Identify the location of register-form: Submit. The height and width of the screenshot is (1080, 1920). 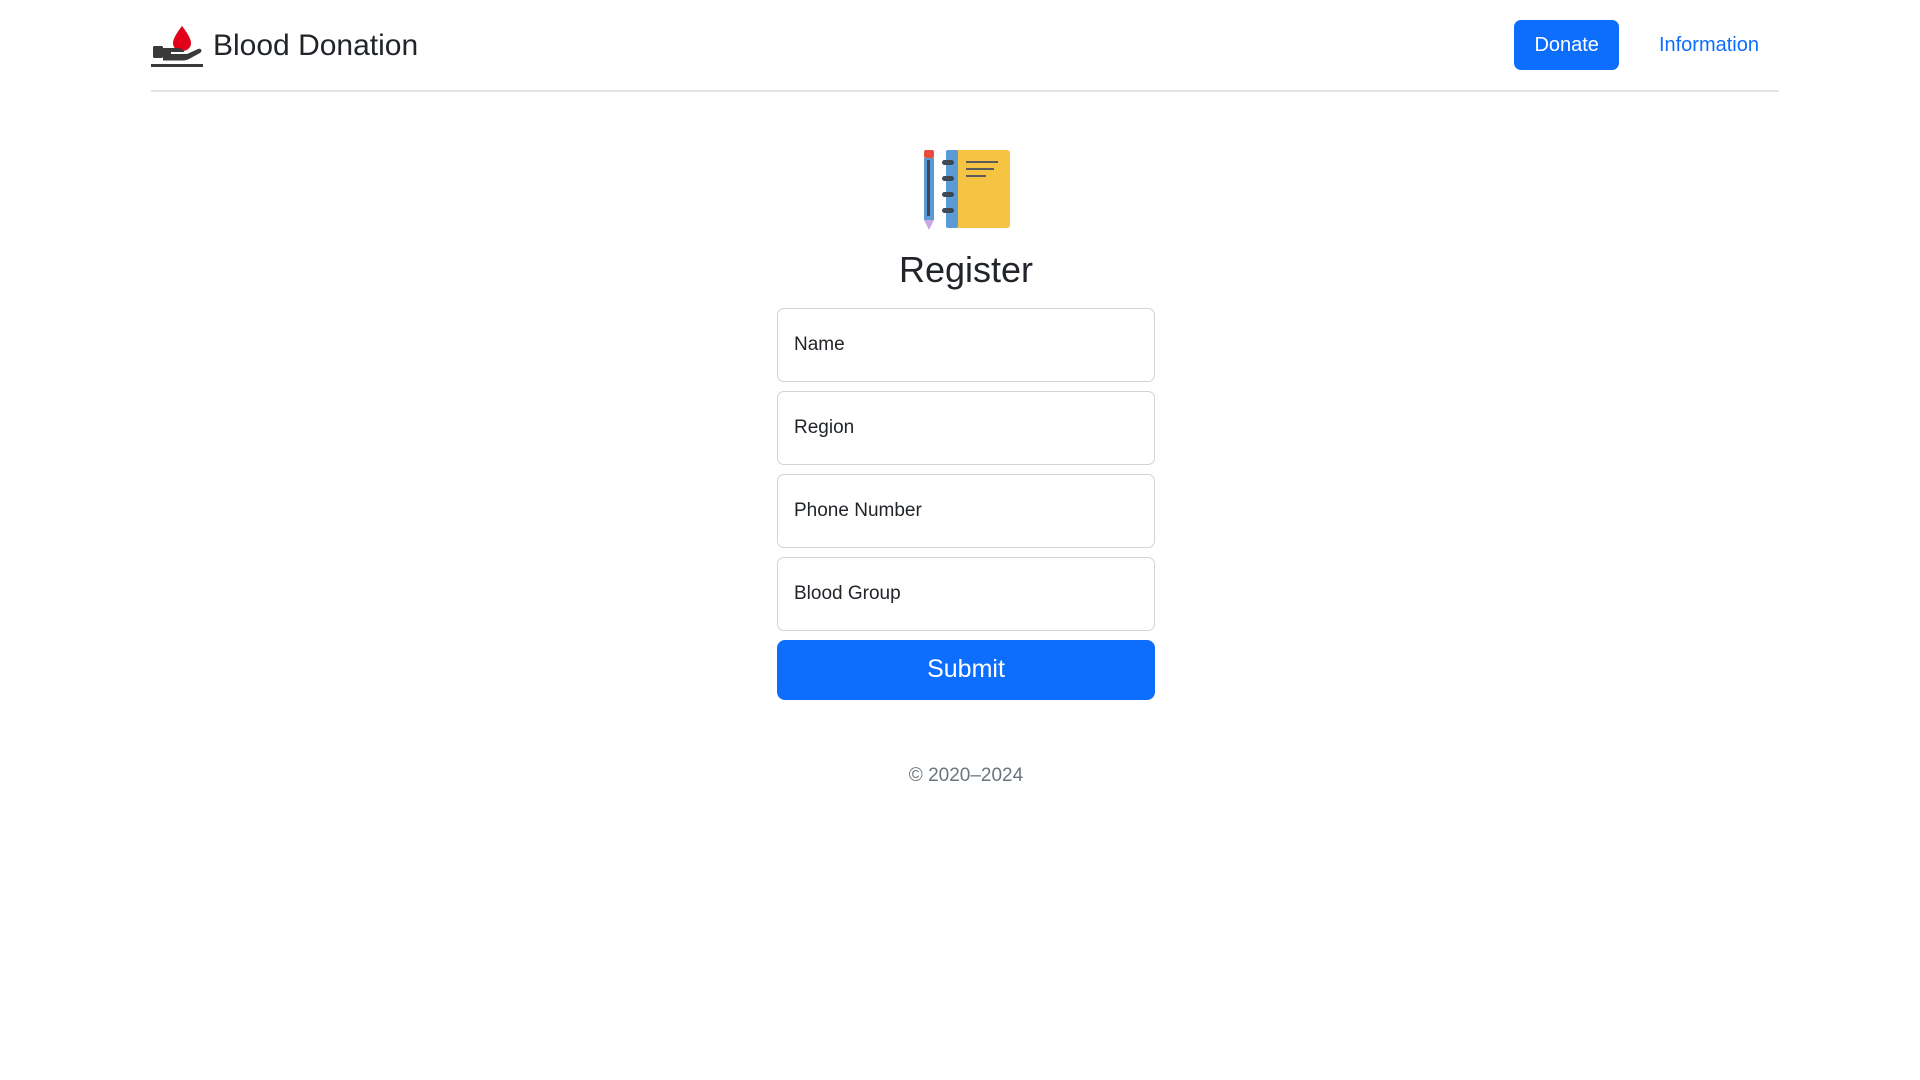
(966, 503).